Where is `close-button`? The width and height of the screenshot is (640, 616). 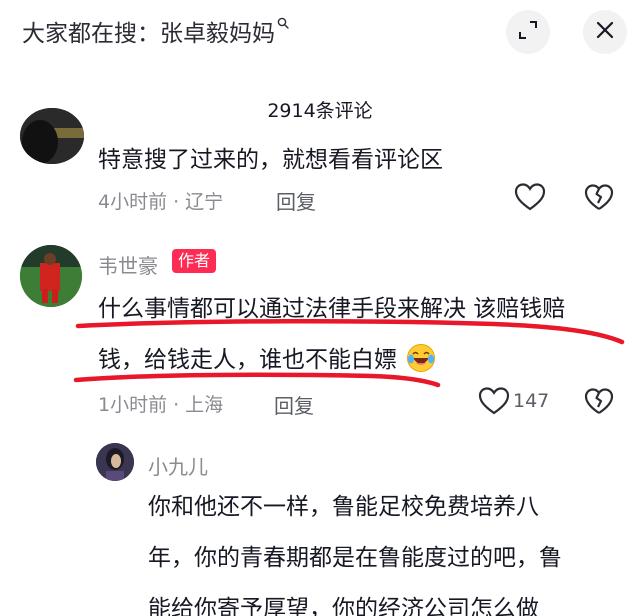
close-button is located at coordinates (605, 32).